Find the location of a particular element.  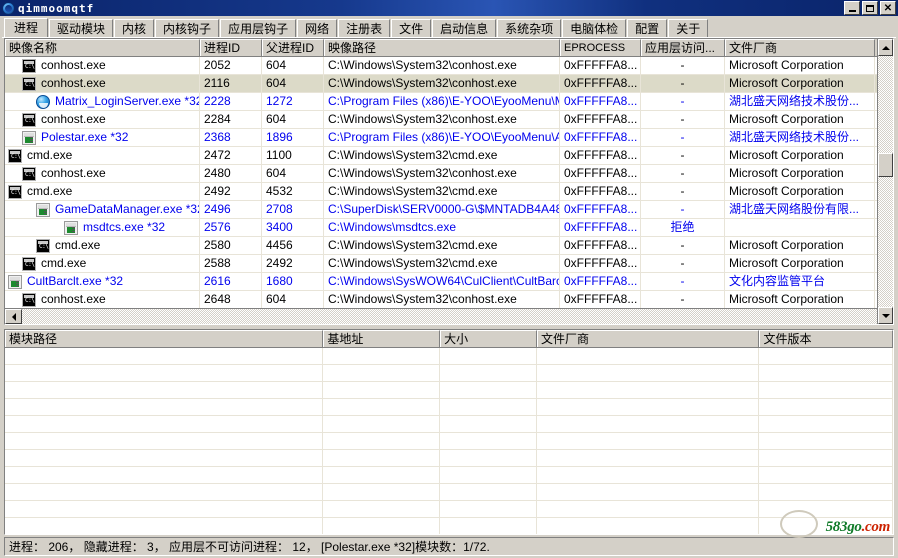

tab-3: 内核钩子 is located at coordinates (187, 28).